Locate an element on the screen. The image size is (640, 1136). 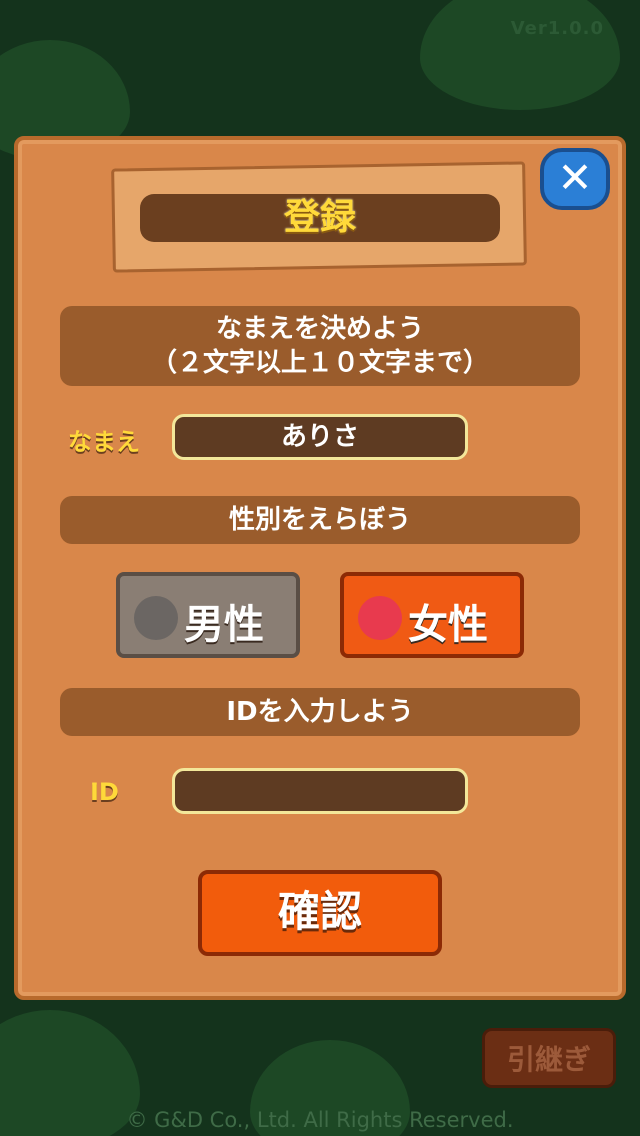
id-label: ID is located at coordinates (104, 792).